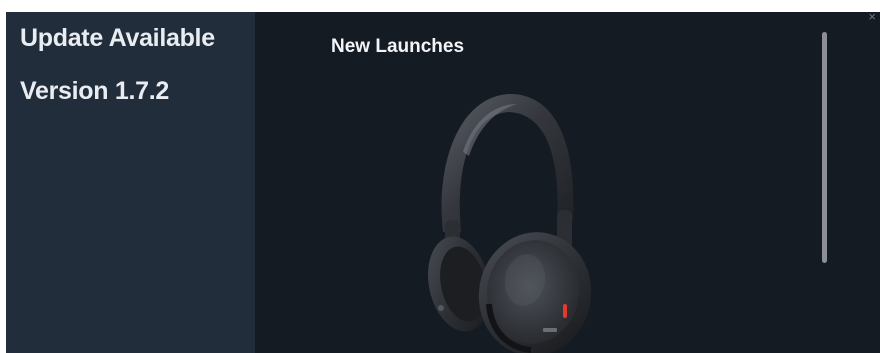  What do you see at coordinates (94, 91) in the screenshot?
I see `version-label: Version 1.7.2` at bounding box center [94, 91].